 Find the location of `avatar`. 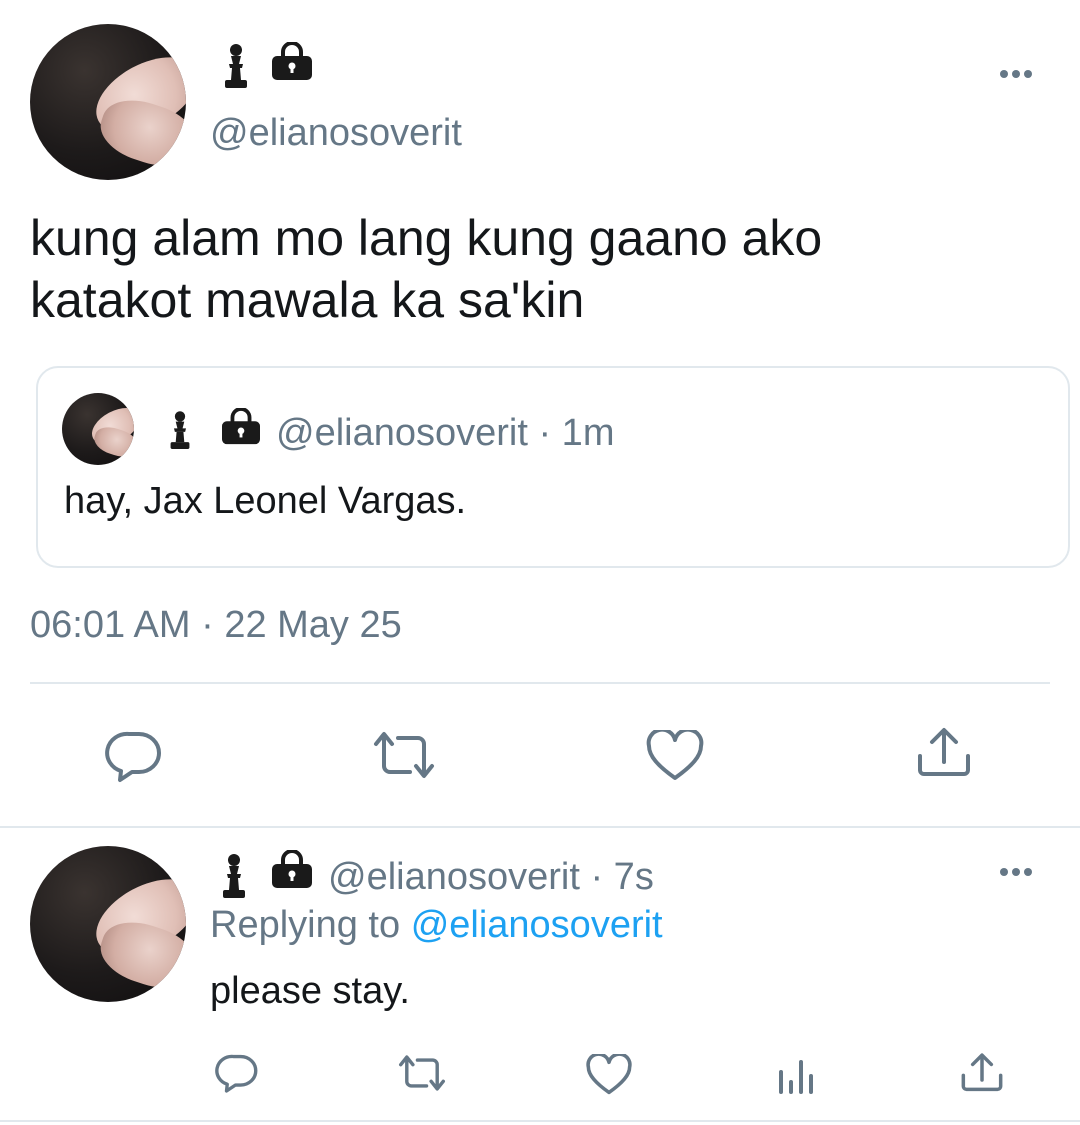

avatar is located at coordinates (108, 102).